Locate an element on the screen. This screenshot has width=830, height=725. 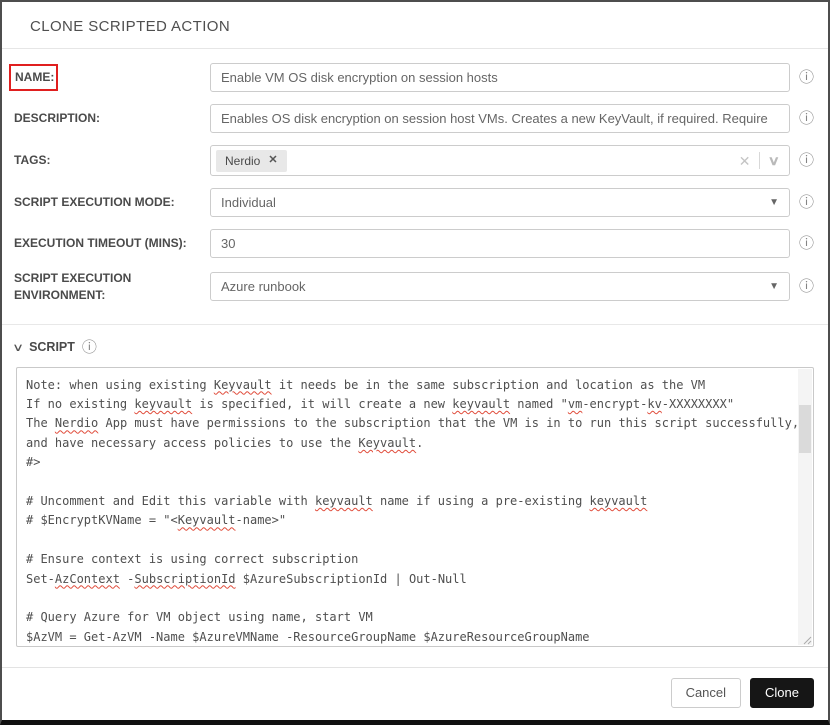
script-info-icon: ⓘ is located at coordinates (89, 347).